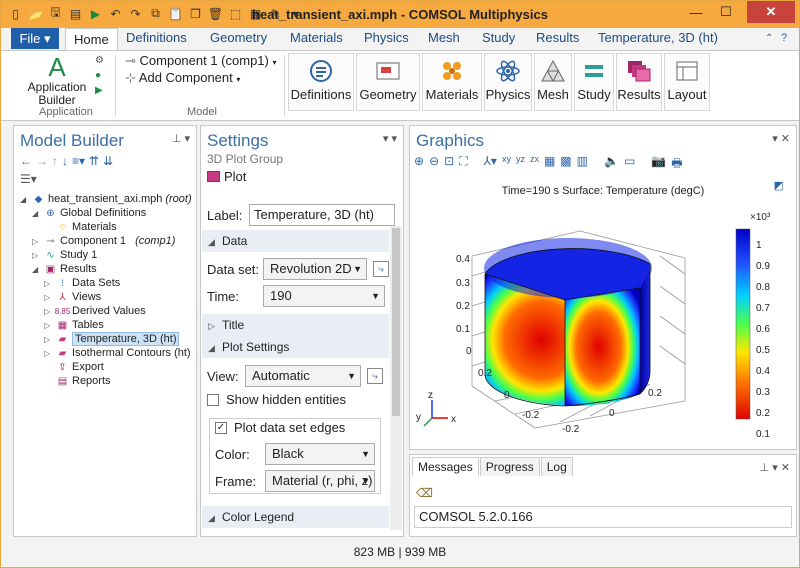  I want to click on add-component-button: ⊹ Add Component ▾, so click(182, 78).